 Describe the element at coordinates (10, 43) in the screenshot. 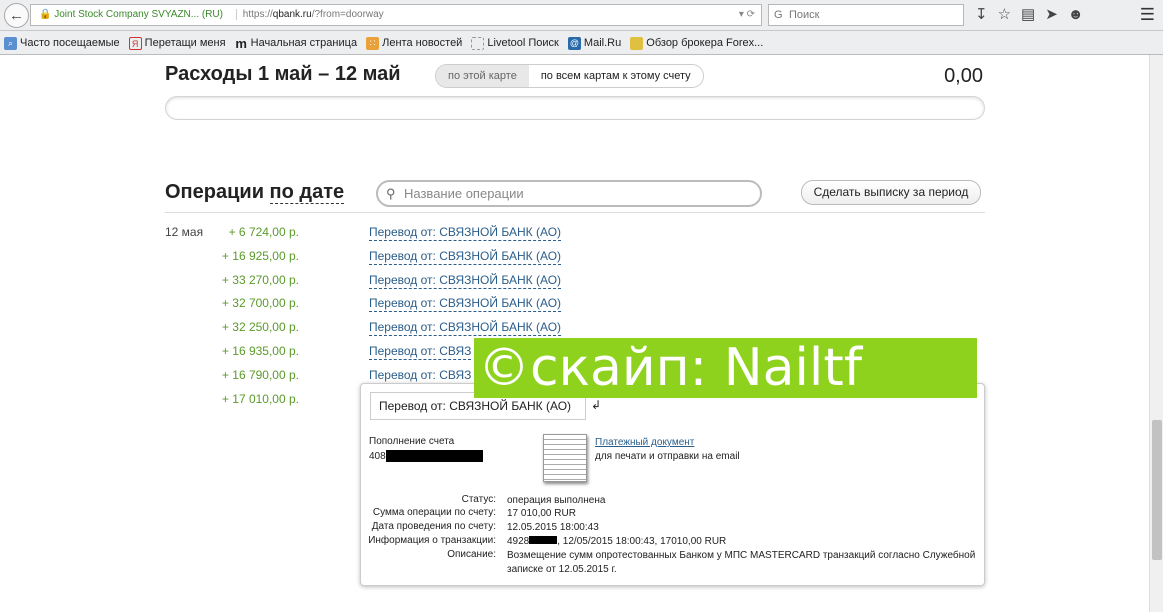

I see `bookmark-icon: ⌕` at that location.